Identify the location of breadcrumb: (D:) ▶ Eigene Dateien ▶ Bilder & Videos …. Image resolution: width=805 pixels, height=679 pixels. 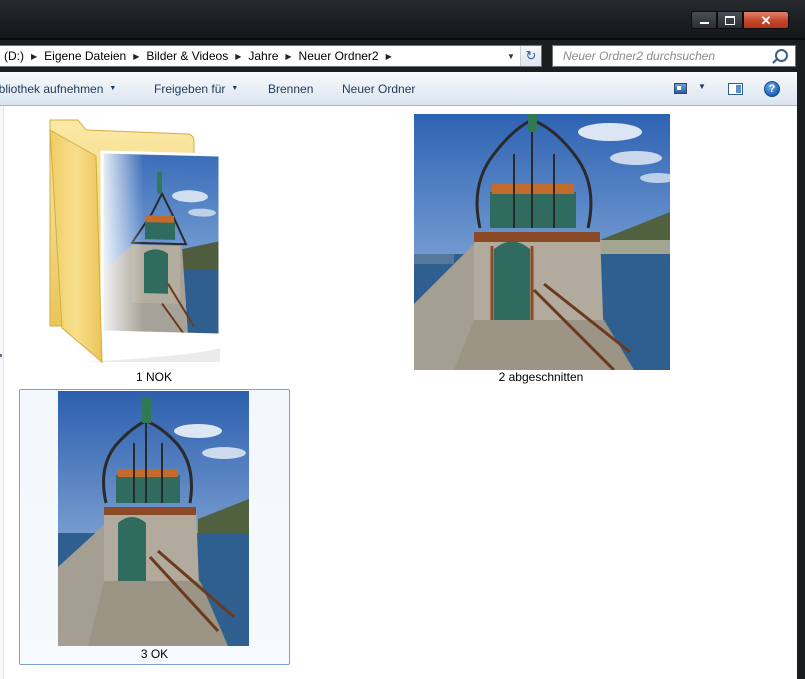
(271, 56).